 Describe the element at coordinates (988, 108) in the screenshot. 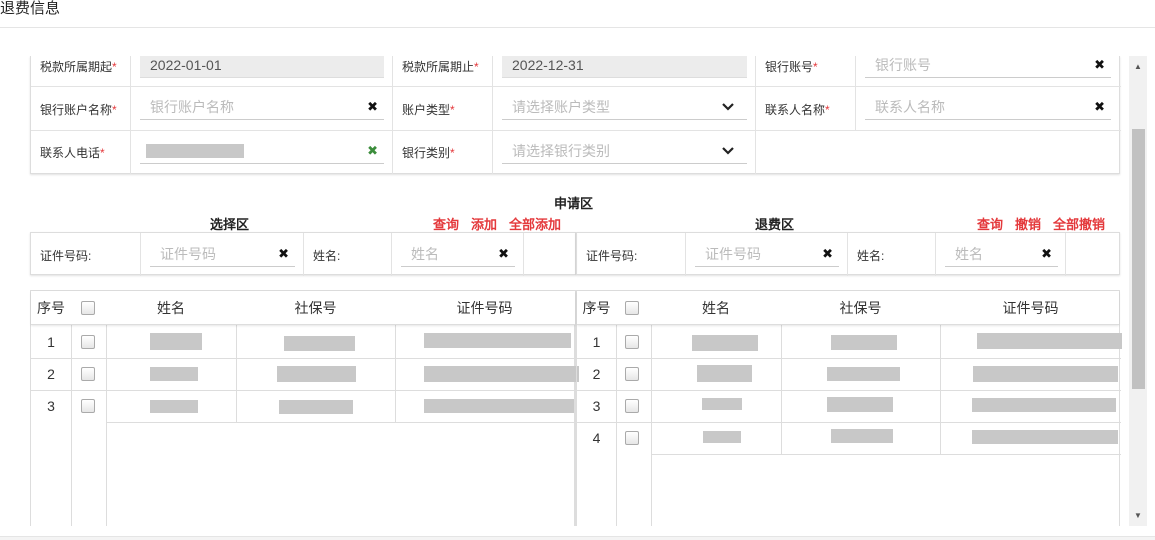

I see `contact-name-input: 联系人名称 ✖` at that location.